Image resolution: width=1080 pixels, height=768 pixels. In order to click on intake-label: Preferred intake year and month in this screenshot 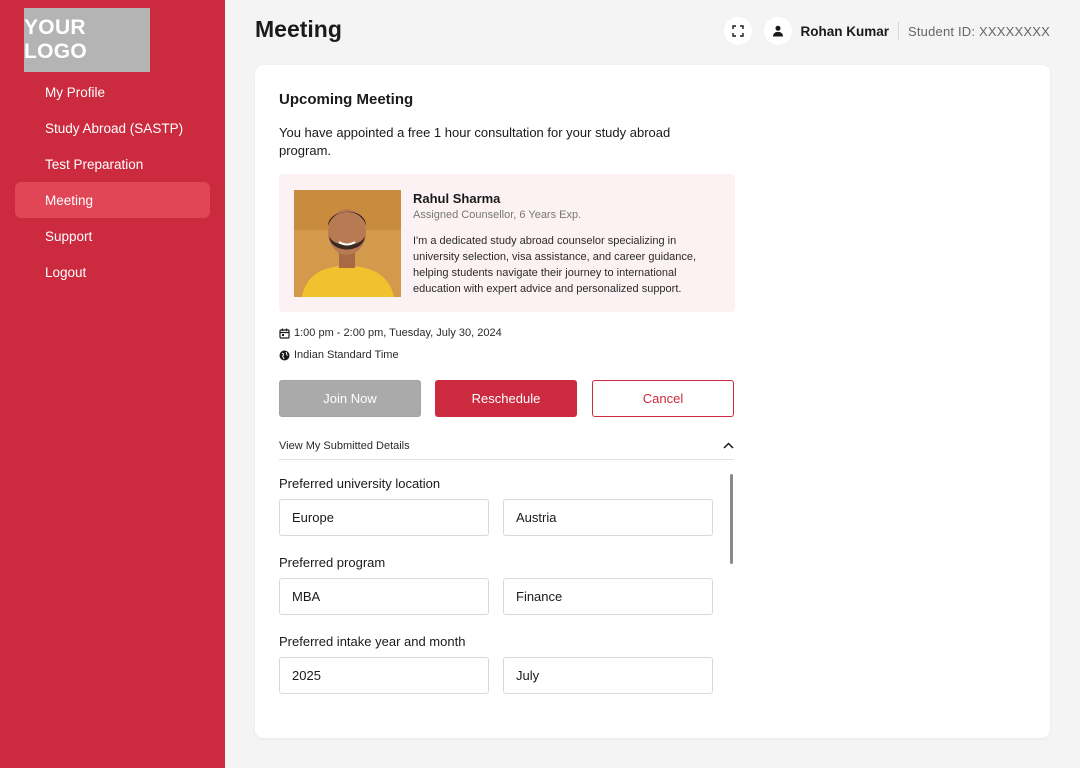, I will do `click(372, 641)`.